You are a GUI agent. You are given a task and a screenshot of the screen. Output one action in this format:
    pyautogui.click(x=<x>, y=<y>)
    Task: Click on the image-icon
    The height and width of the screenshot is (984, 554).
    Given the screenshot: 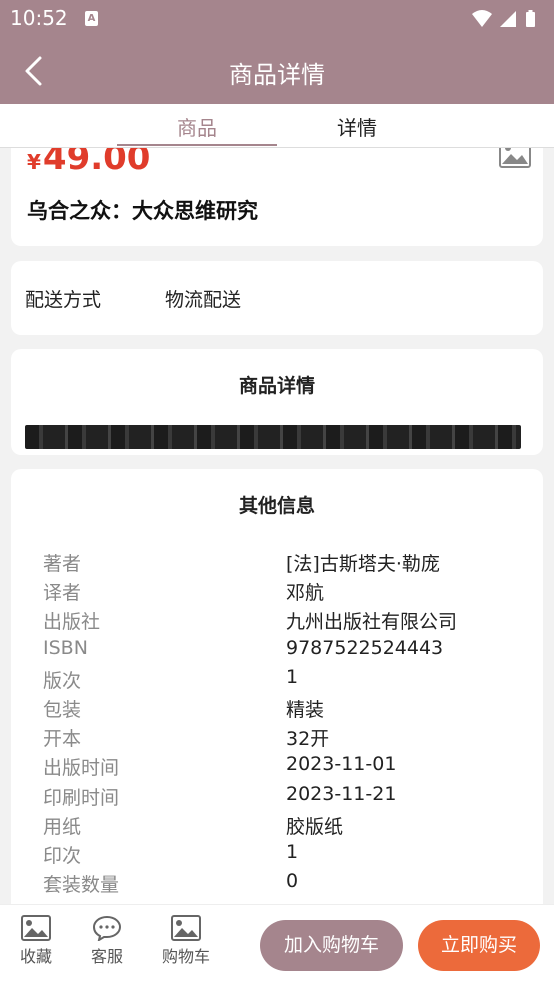 What is the action you would take?
    pyautogui.click(x=515, y=160)
    